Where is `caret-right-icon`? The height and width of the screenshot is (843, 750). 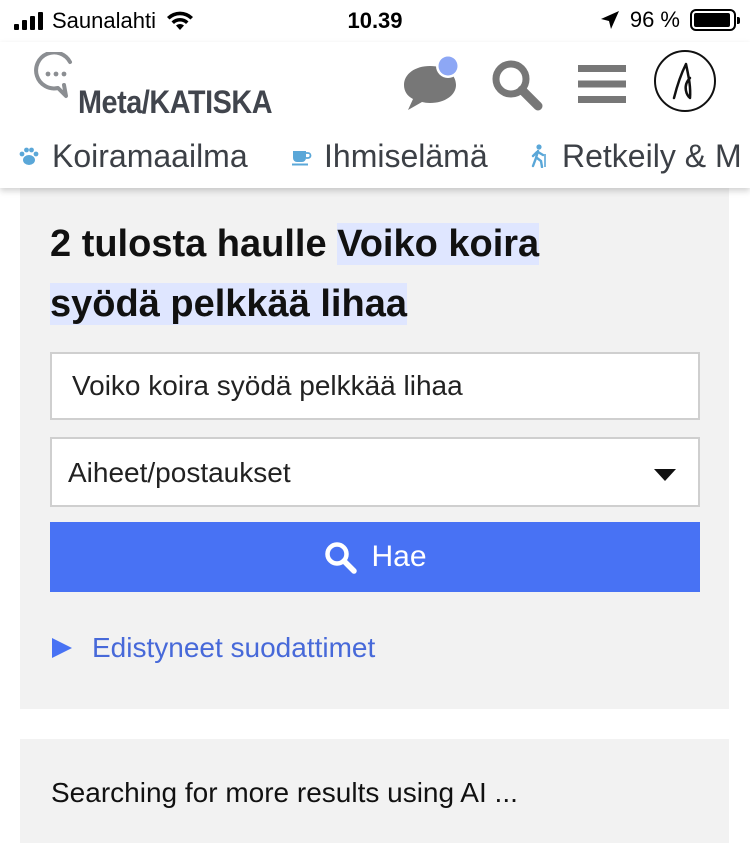 caret-right-icon is located at coordinates (62, 648).